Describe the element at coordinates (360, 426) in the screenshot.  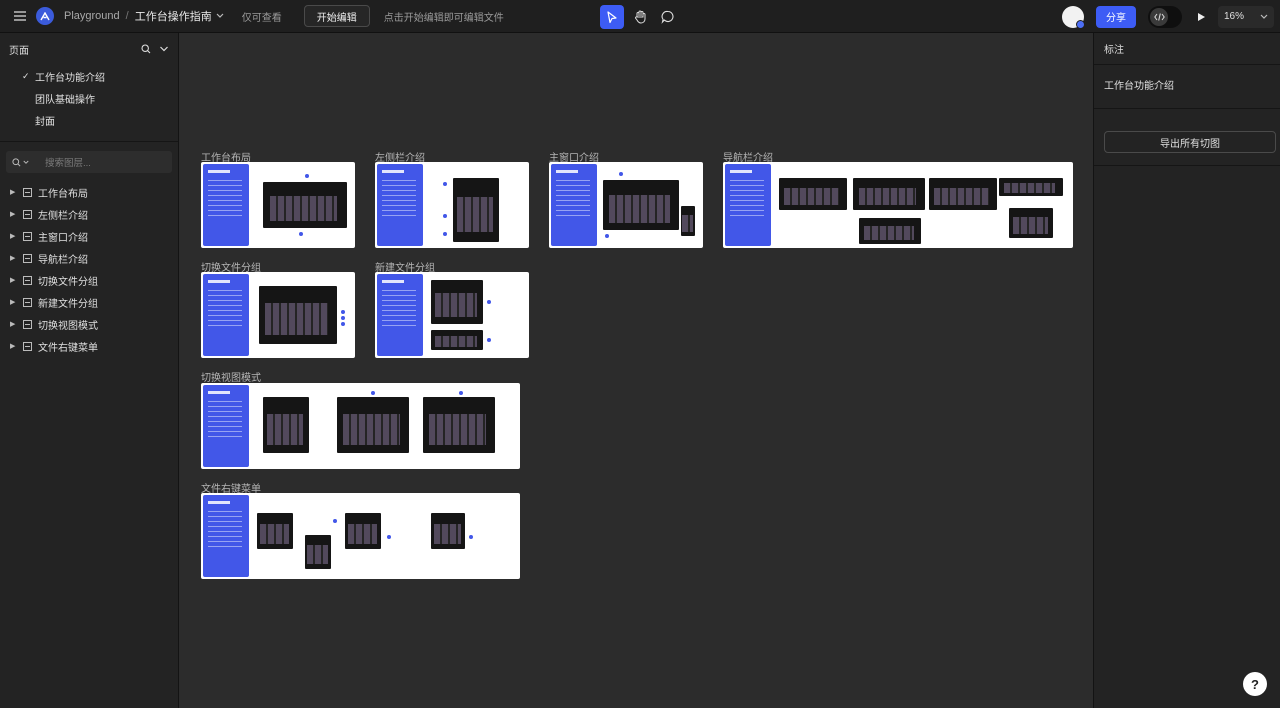
I see `frame-view-mode` at that location.